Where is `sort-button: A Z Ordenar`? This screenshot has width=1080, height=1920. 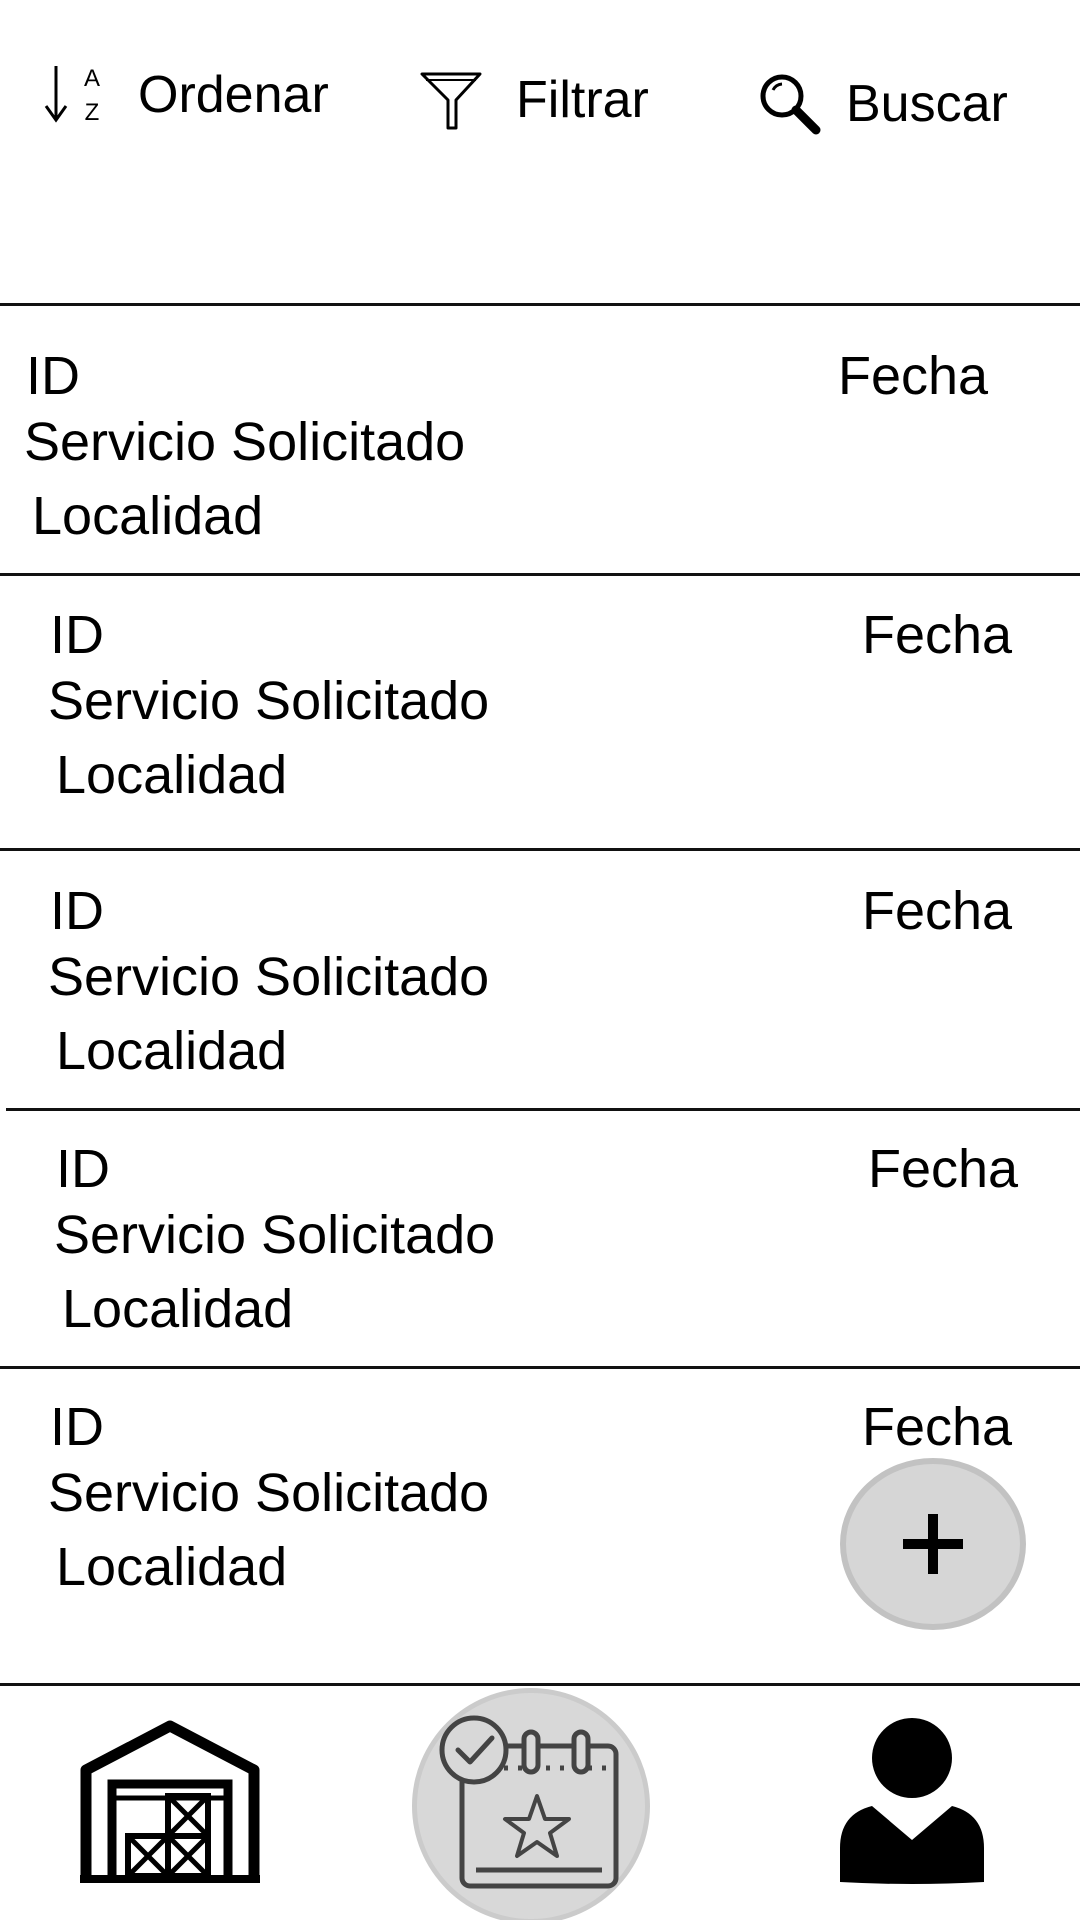
sort-button: A Z Ordenar is located at coordinates (185, 95).